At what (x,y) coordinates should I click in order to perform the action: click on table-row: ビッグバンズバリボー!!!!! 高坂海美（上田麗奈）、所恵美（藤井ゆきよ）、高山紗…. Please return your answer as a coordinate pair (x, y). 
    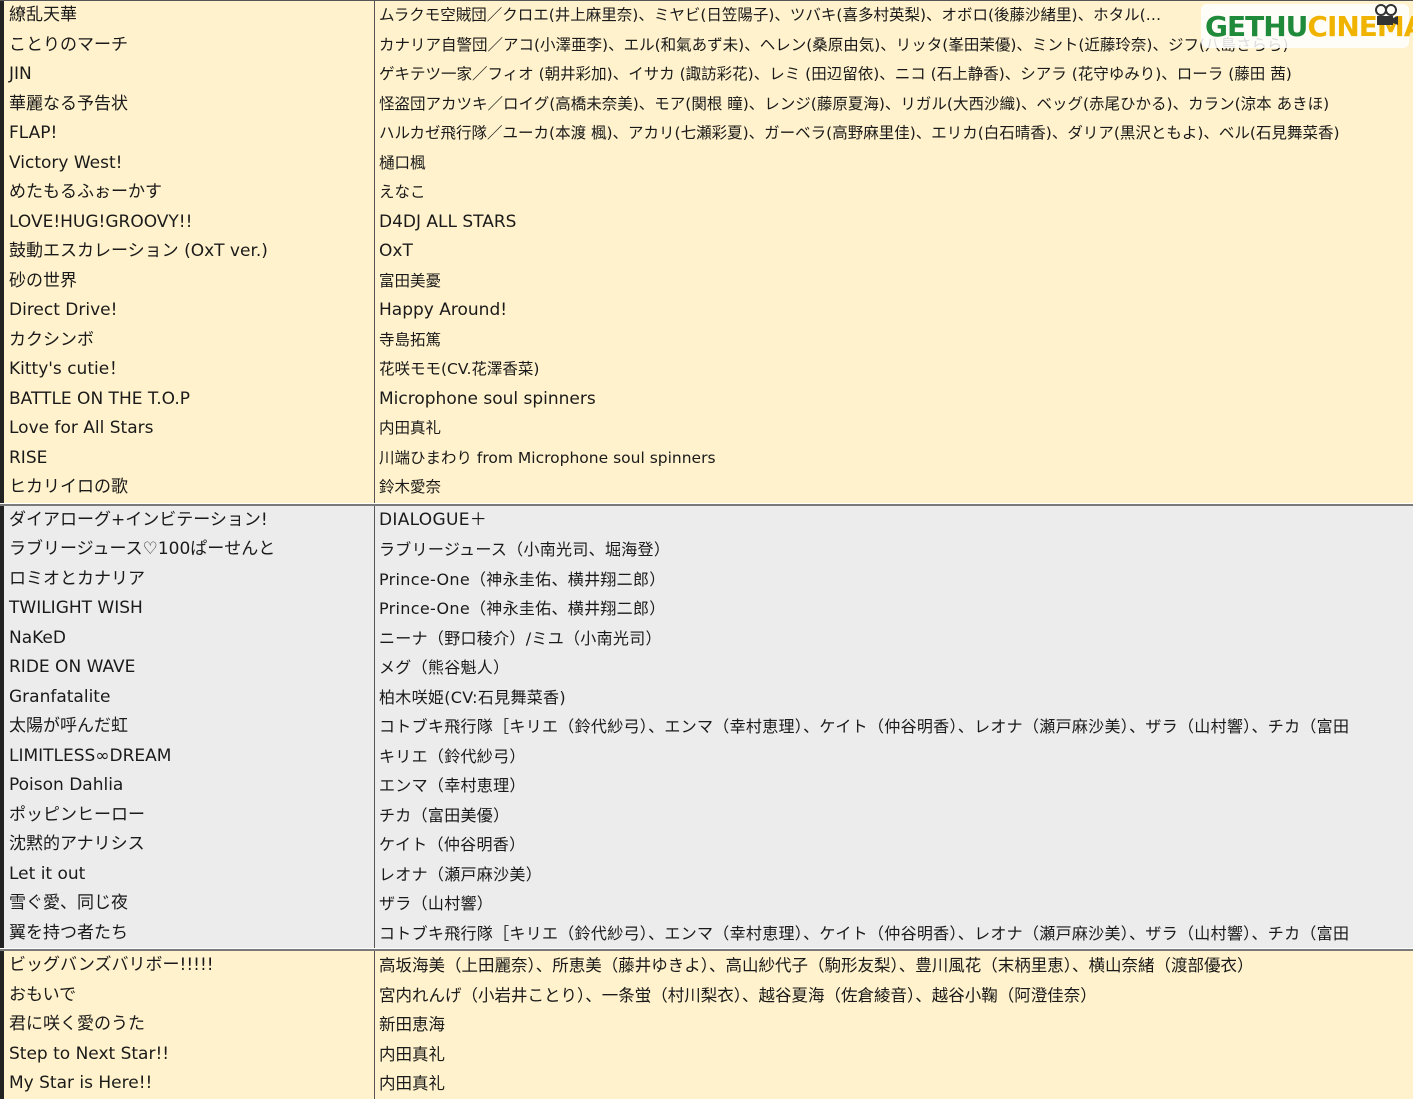
    Looking at the image, I should click on (706, 966).